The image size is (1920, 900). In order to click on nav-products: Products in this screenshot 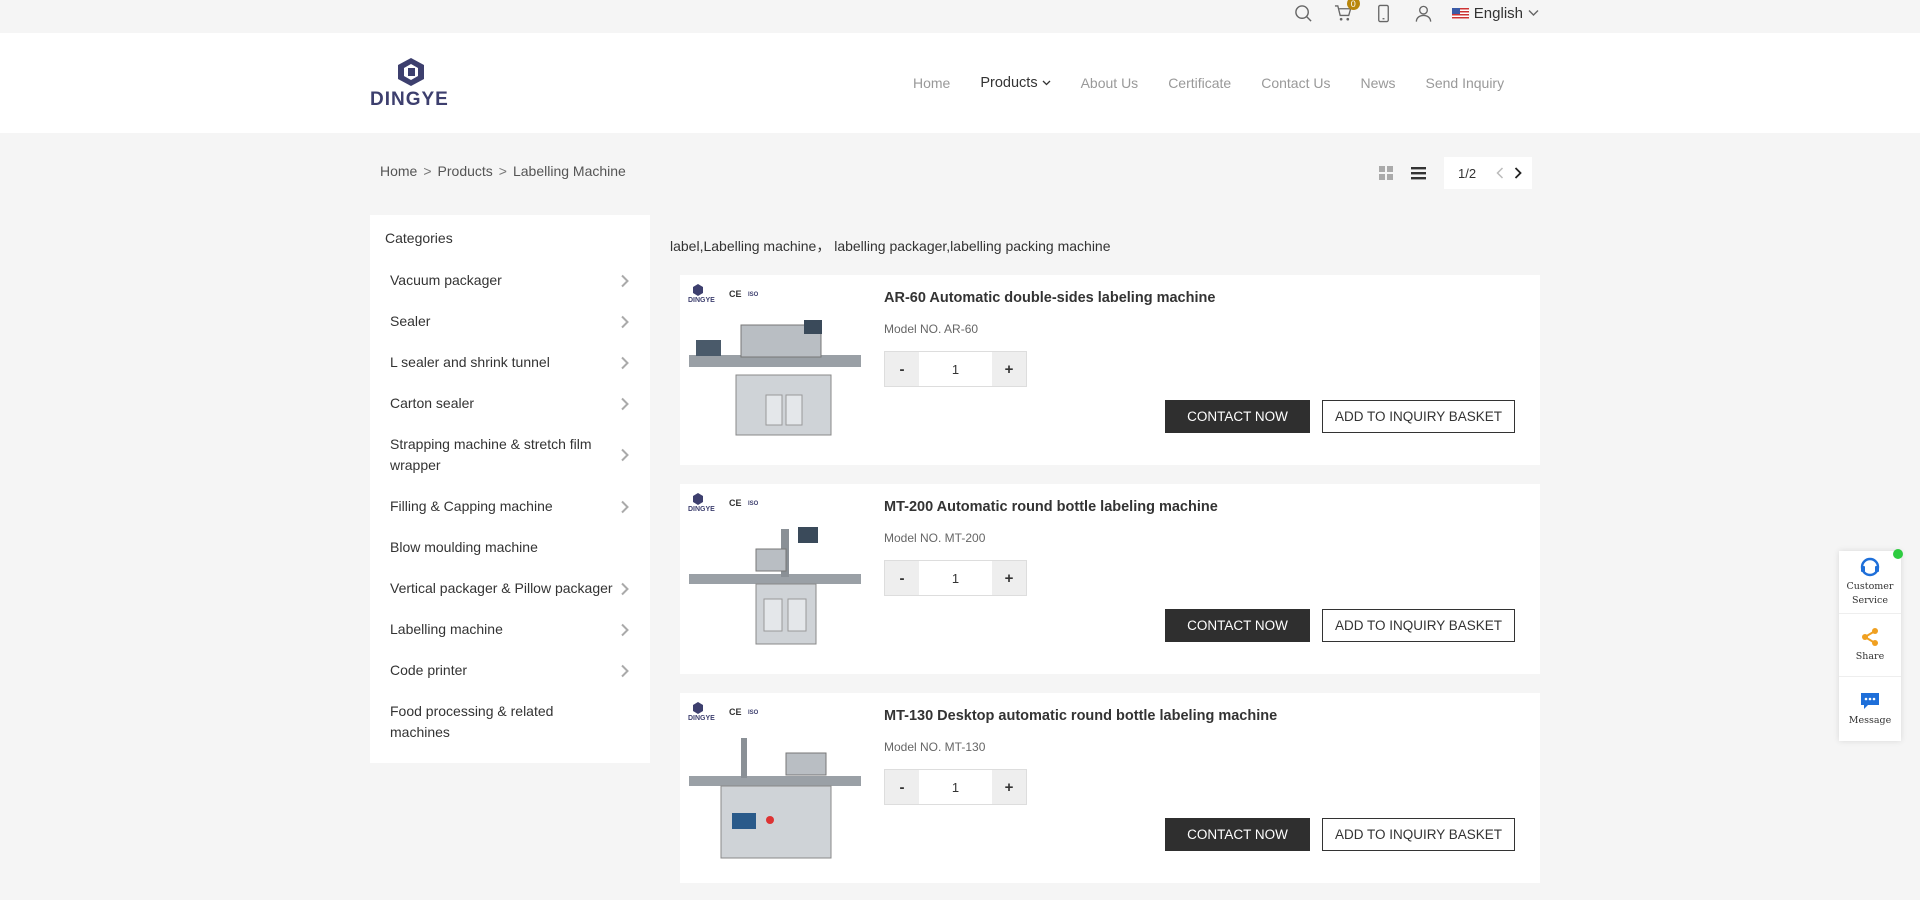, I will do `click(1015, 83)`.